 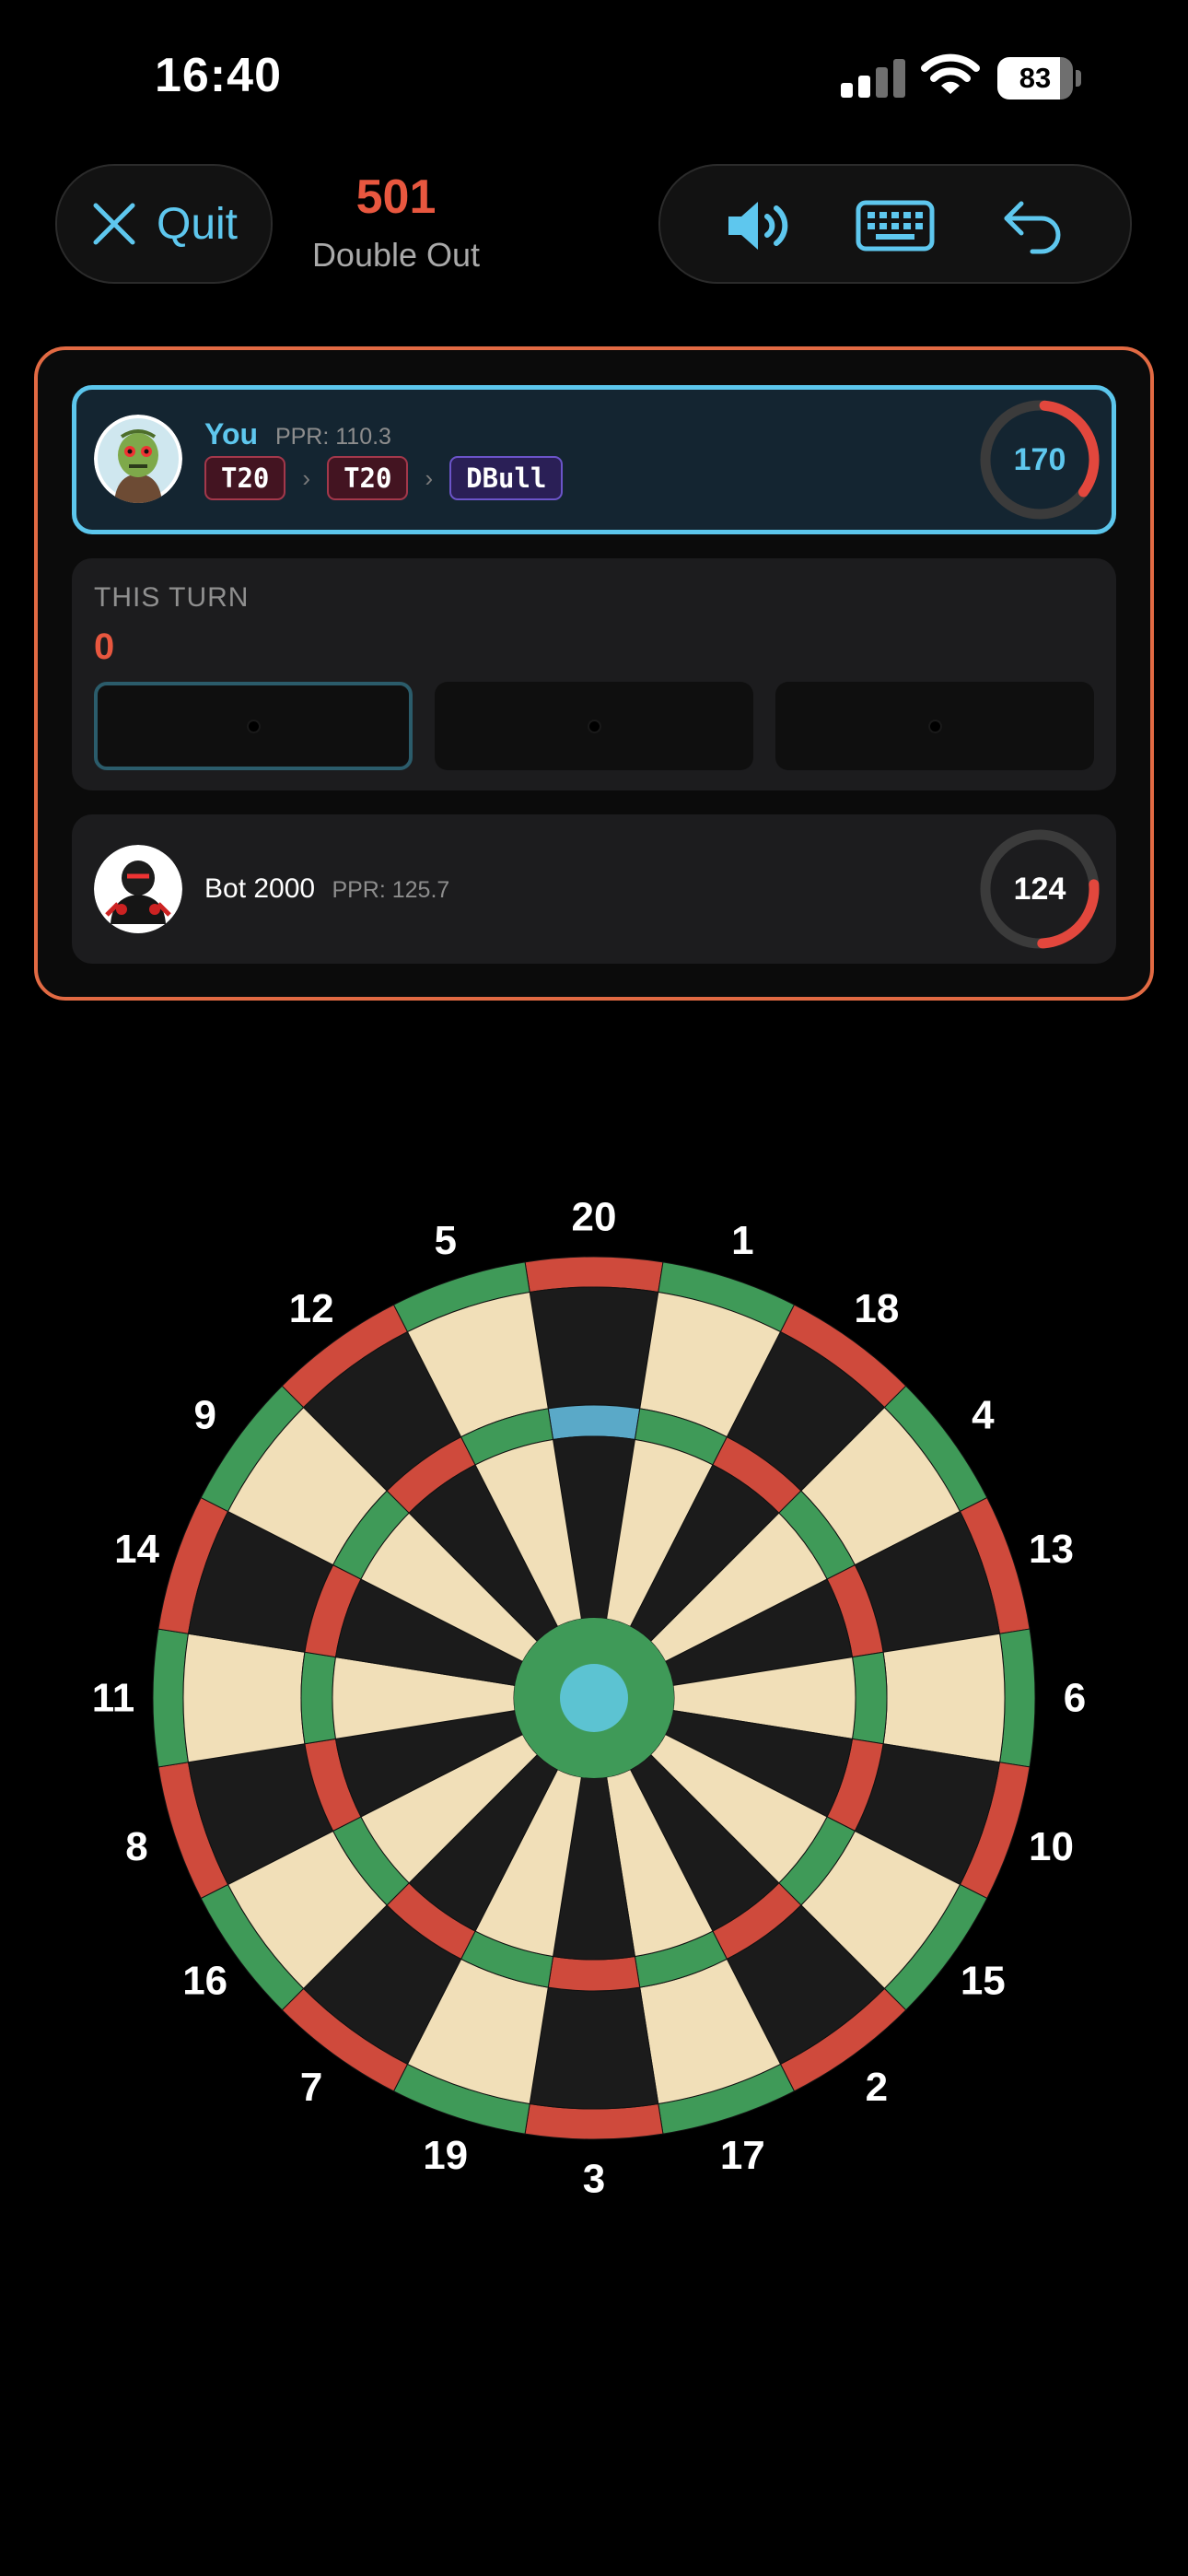 I want to click on quit-button: Quit, so click(x=164, y=224).